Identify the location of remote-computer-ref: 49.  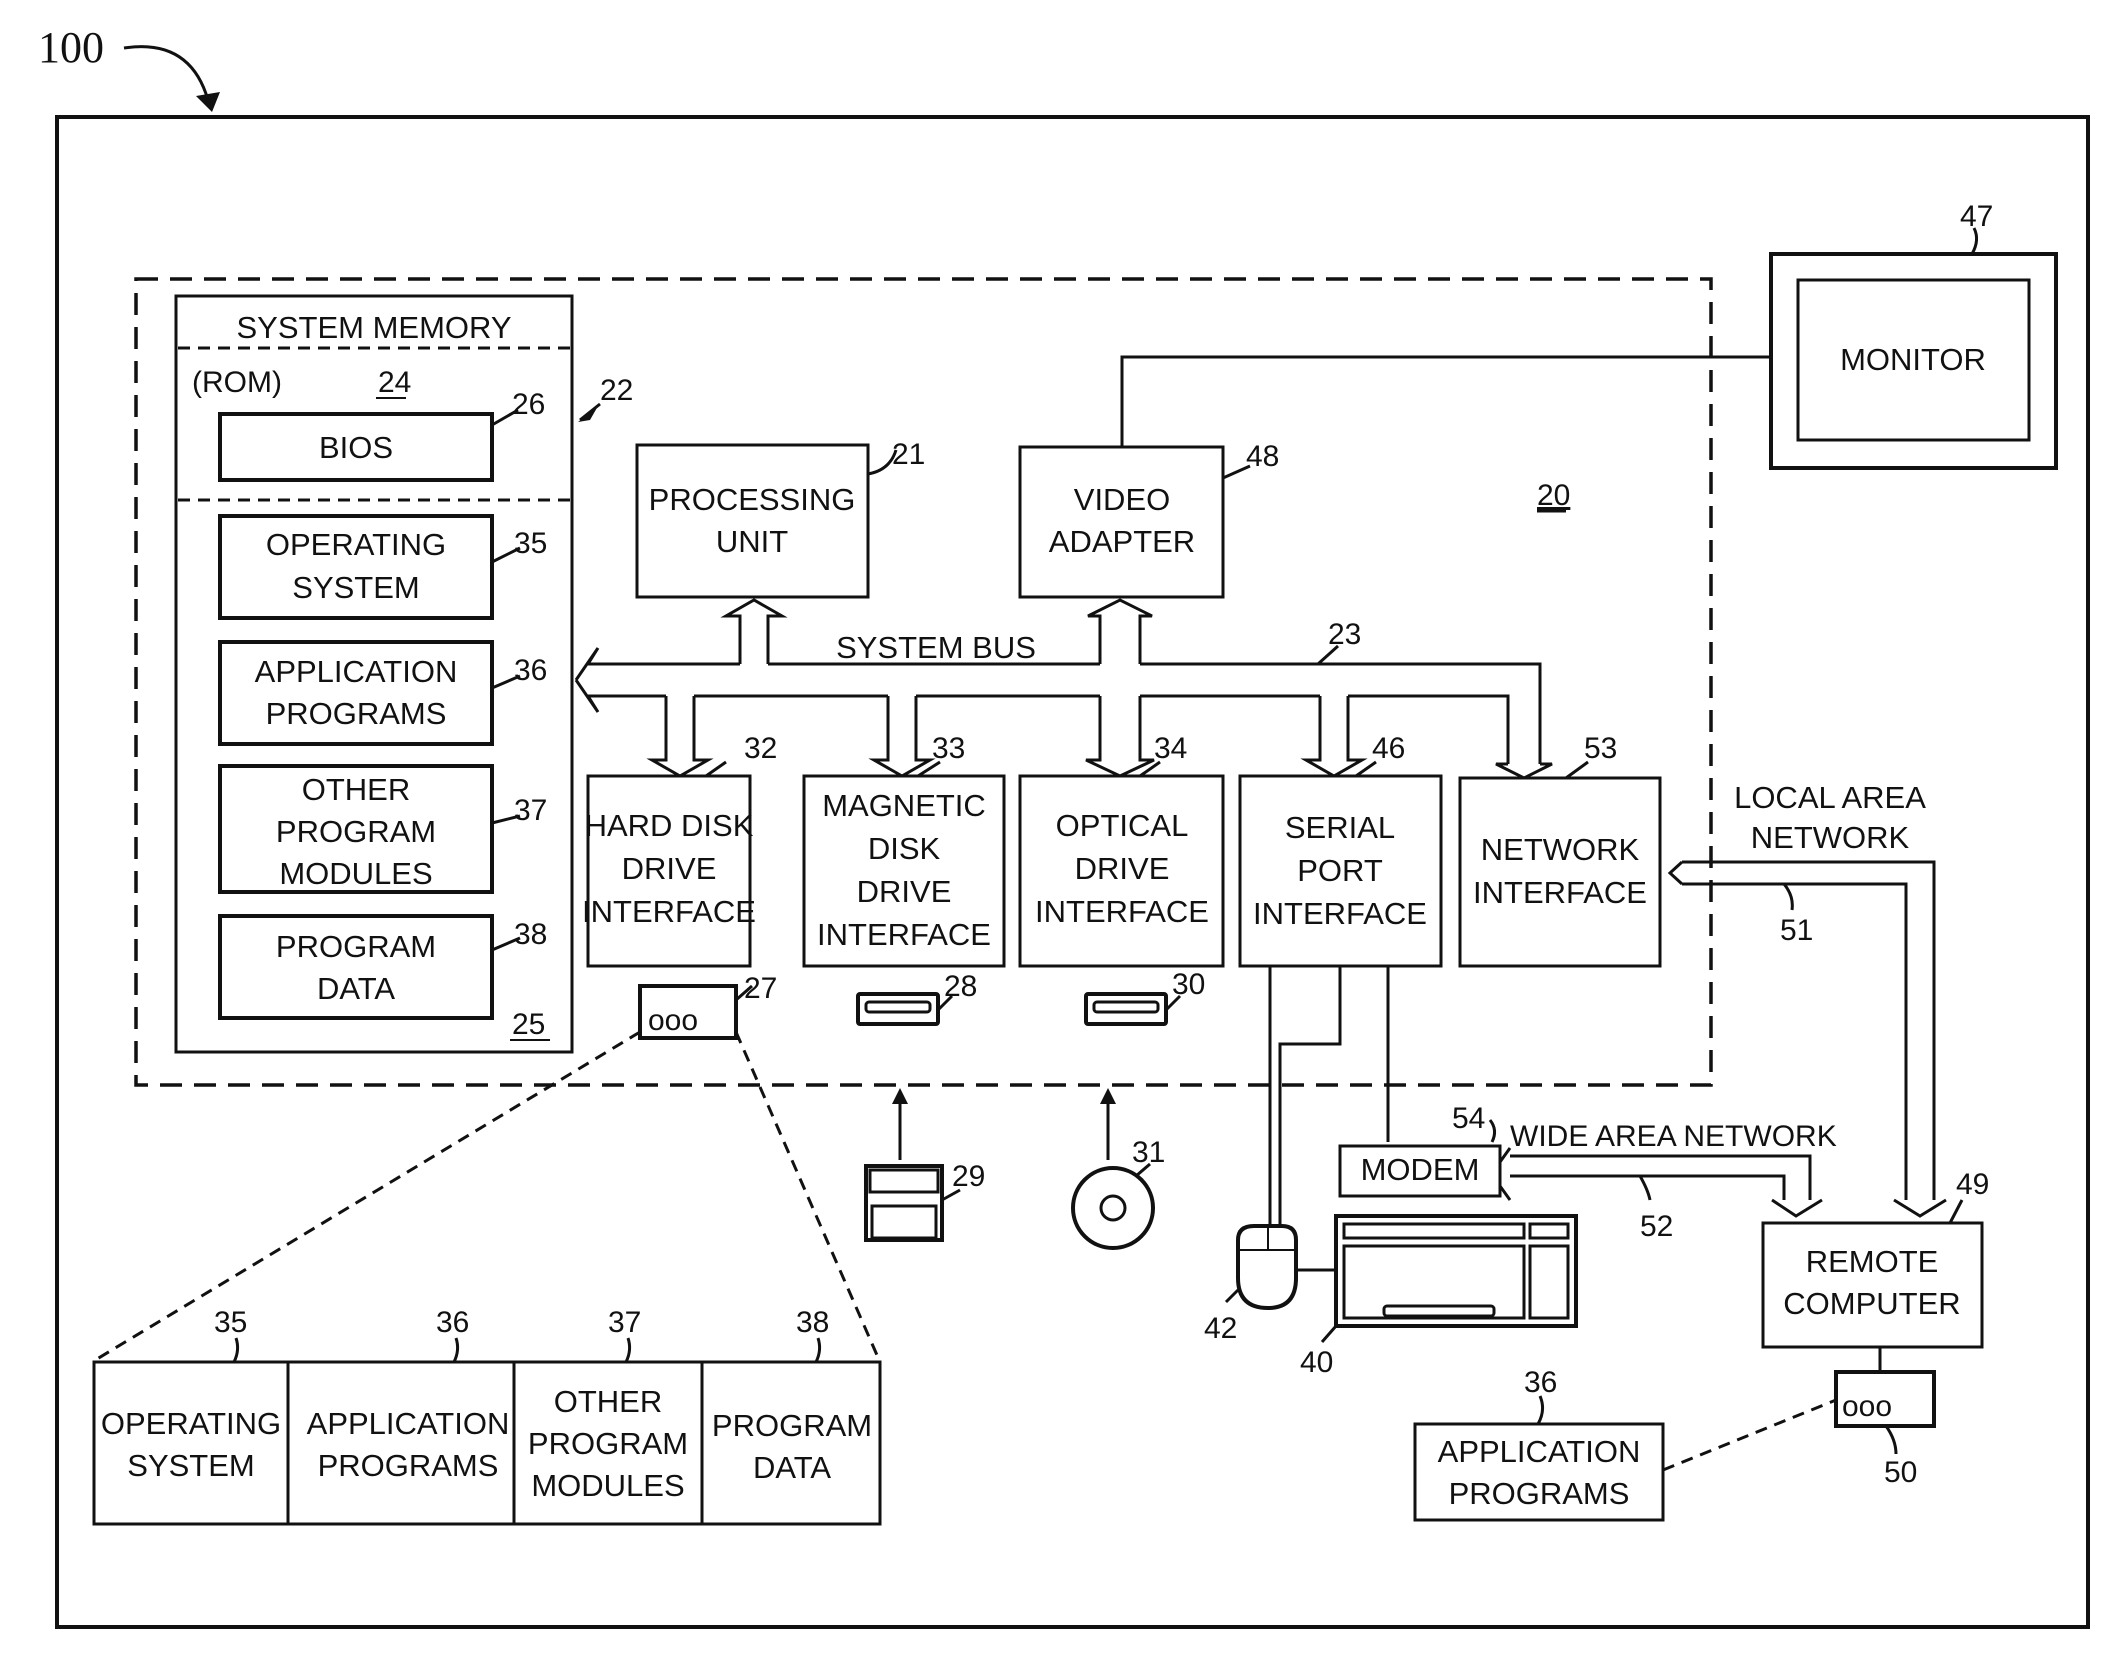
(1972, 1184).